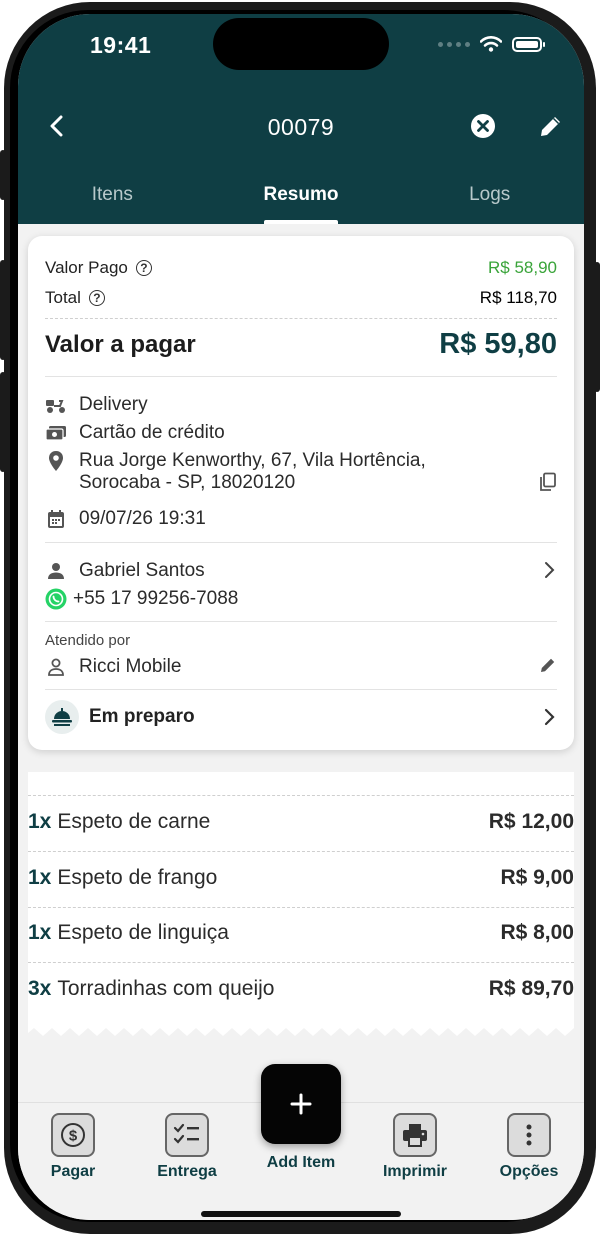 Image resolution: width=600 pixels, height=1236 pixels. I want to click on item-name: Espeto de frango, so click(137, 877).